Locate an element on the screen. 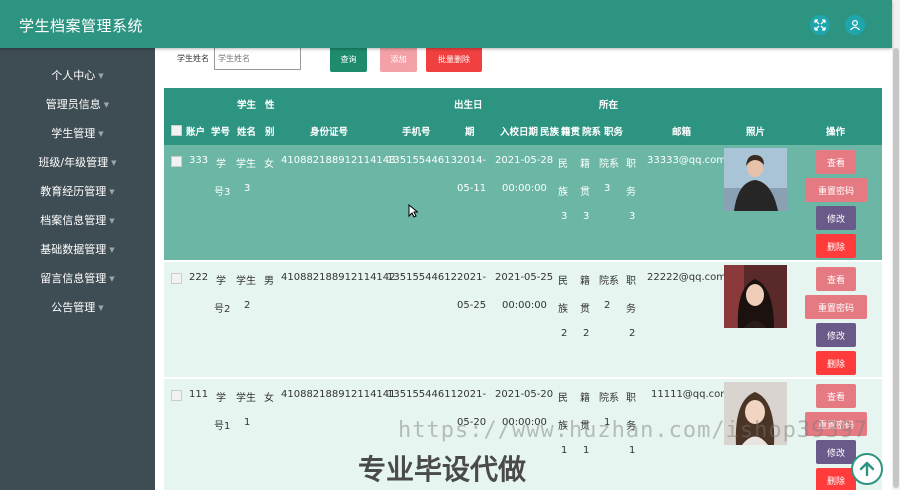 This screenshot has width=900, height=490. header-birth-bottom: 期 is located at coordinates (470, 132).